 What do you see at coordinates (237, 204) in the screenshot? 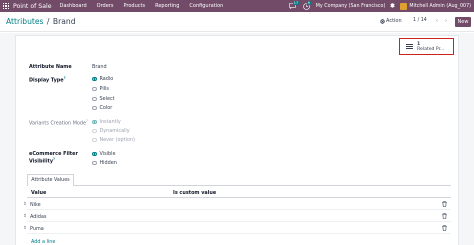
I see `table-row: ⇕ Nike` at bounding box center [237, 204].